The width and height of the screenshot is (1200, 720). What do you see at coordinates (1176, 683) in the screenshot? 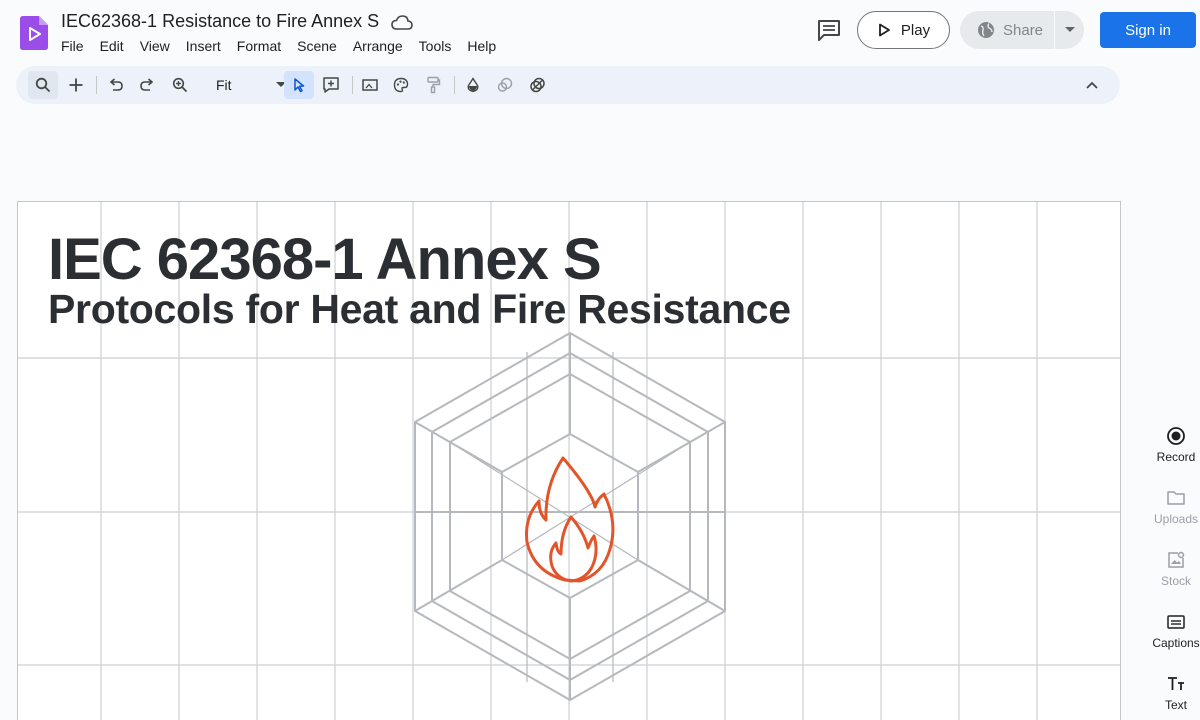
I see `text-icon` at bounding box center [1176, 683].